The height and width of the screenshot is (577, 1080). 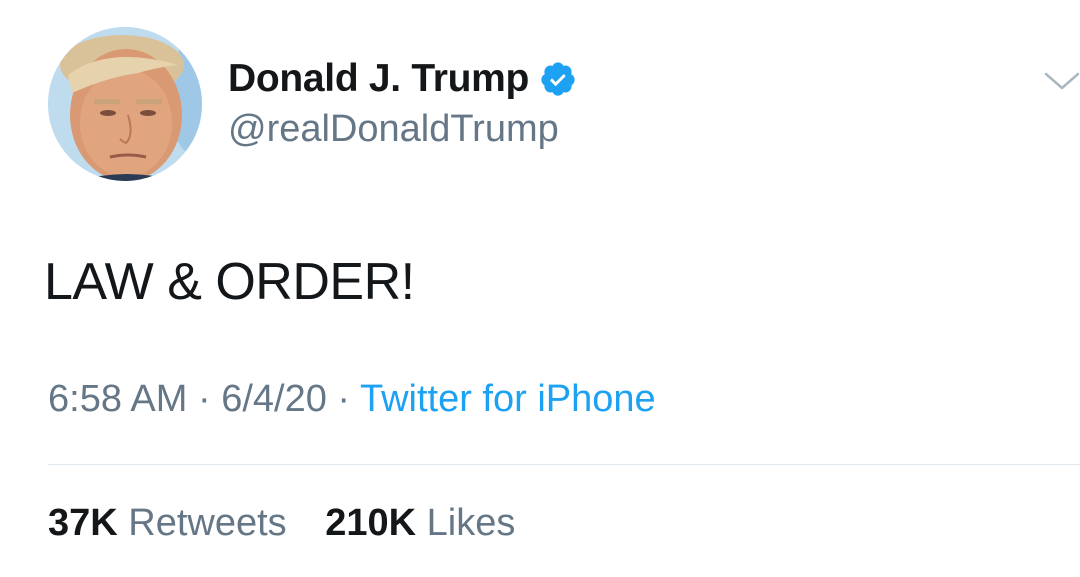 I want to click on tweet-text: LAW & ORDER!, so click(x=229, y=282).